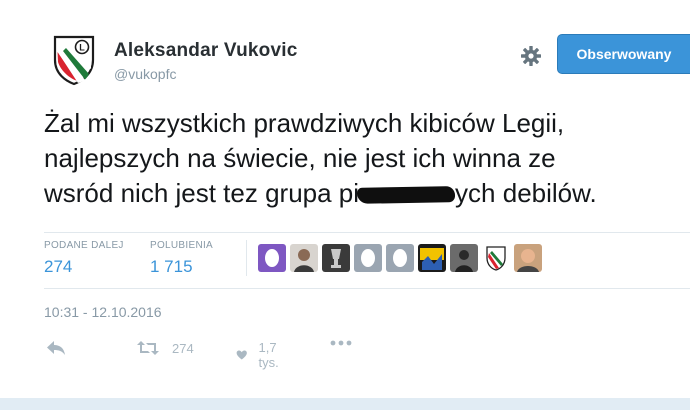 Image resolution: width=690 pixels, height=410 pixels. What do you see at coordinates (103, 312) in the screenshot?
I see `timestamp: 10:31 - 12.10.2016` at bounding box center [103, 312].